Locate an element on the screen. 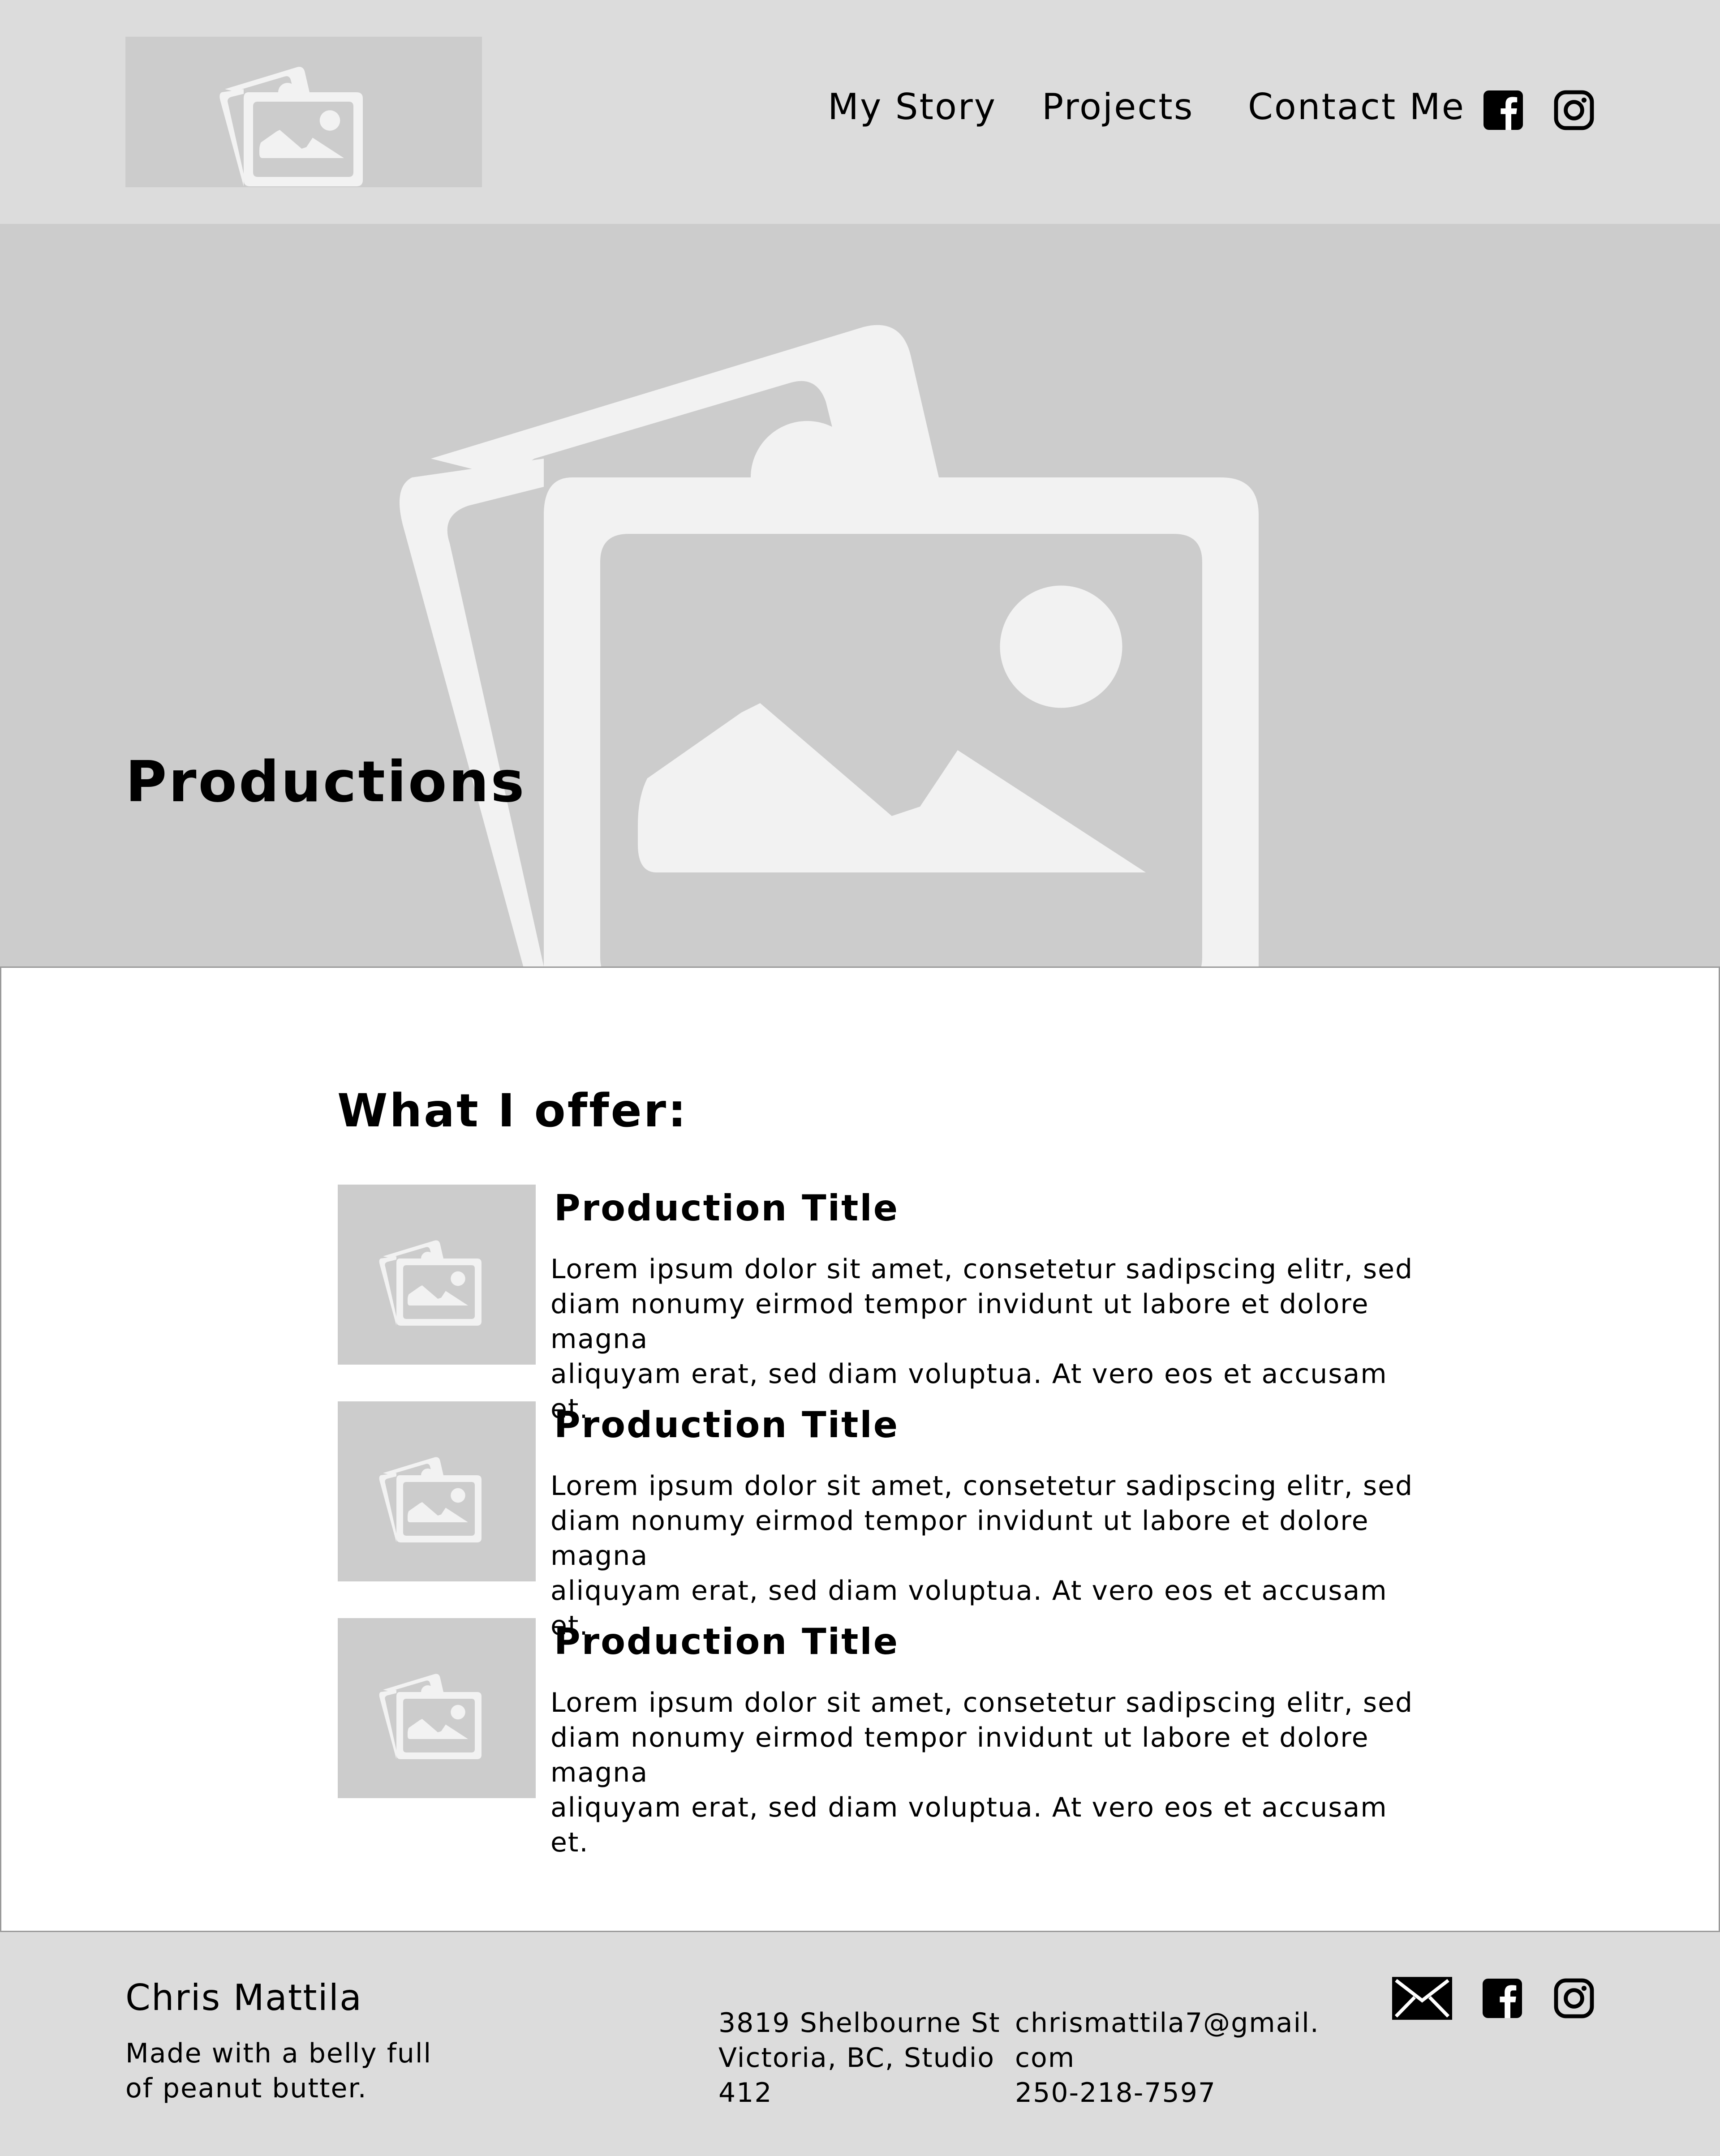 The image size is (1720, 2156). footer-name: Chris Mattila is located at coordinates (244, 1998).